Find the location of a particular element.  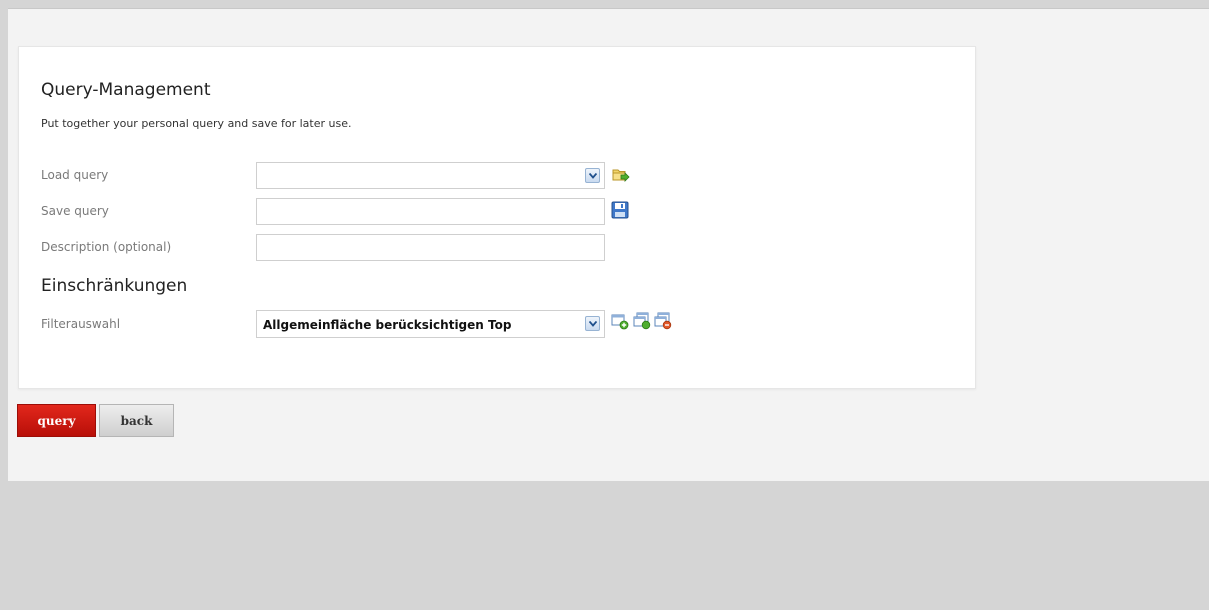

load-query-select is located at coordinates (430, 175).